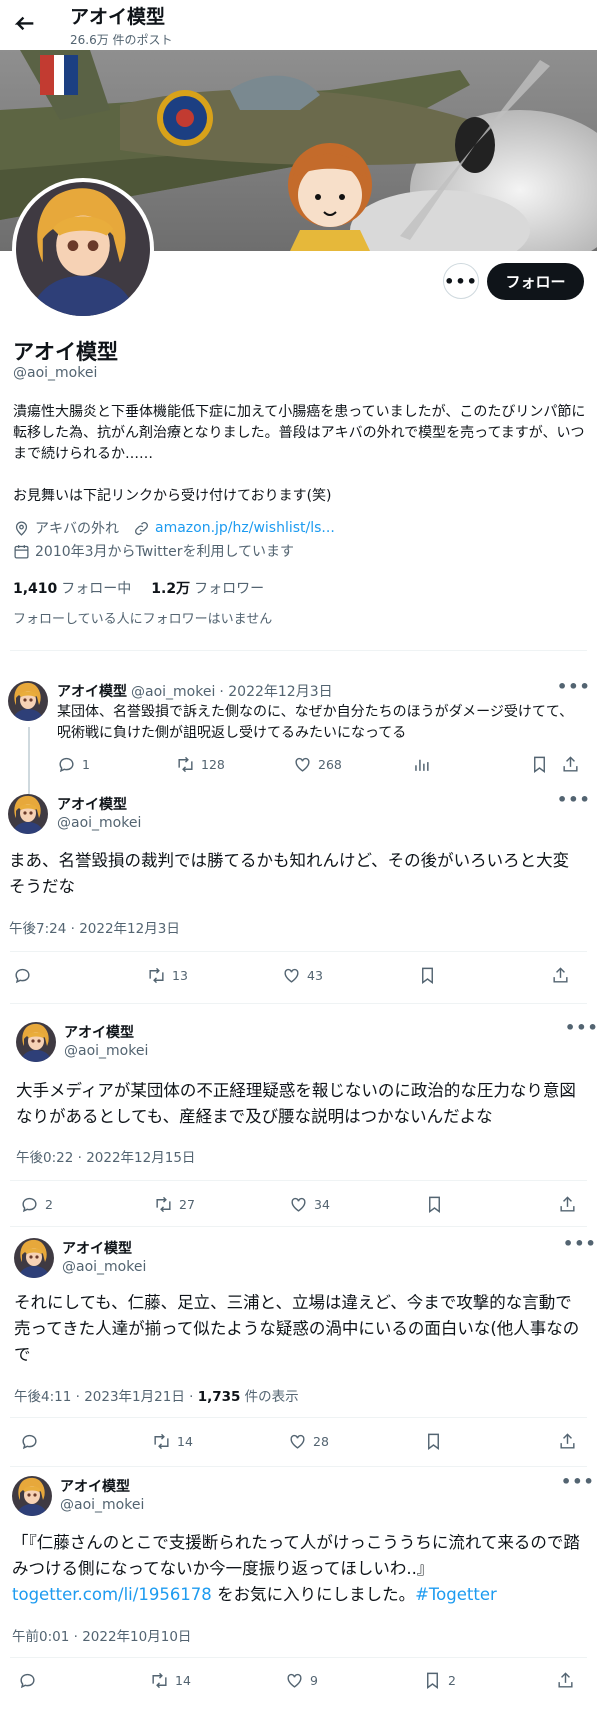 The image size is (597, 1713). I want to click on more-options-button: •••, so click(461, 281).